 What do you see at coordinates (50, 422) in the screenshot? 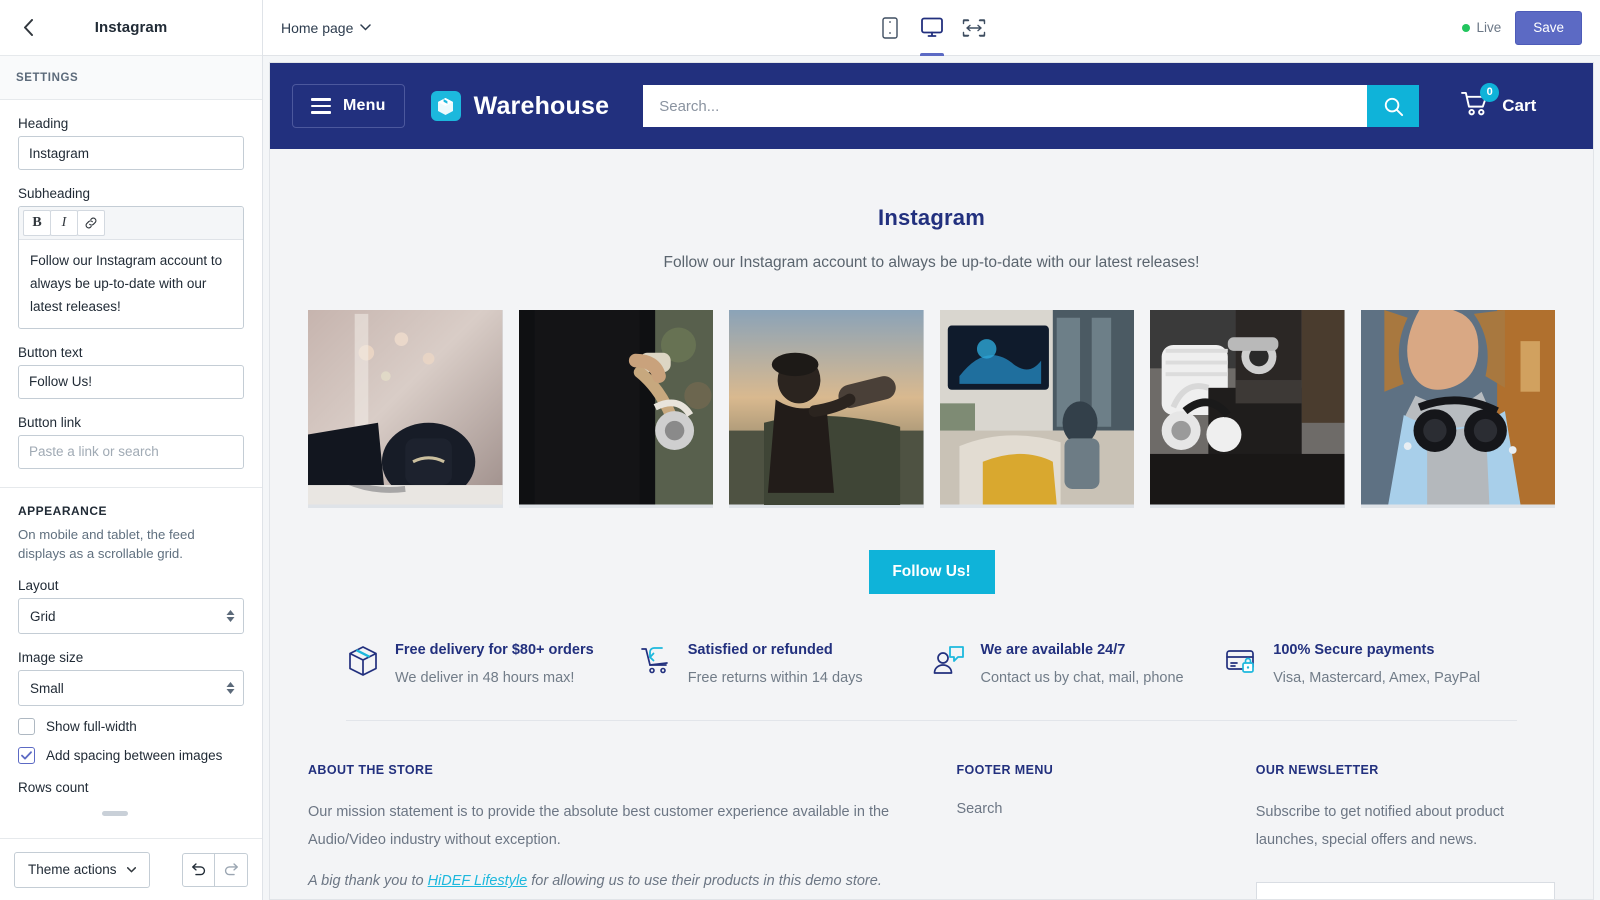
I see `button-link-field-label: Button link` at bounding box center [50, 422].